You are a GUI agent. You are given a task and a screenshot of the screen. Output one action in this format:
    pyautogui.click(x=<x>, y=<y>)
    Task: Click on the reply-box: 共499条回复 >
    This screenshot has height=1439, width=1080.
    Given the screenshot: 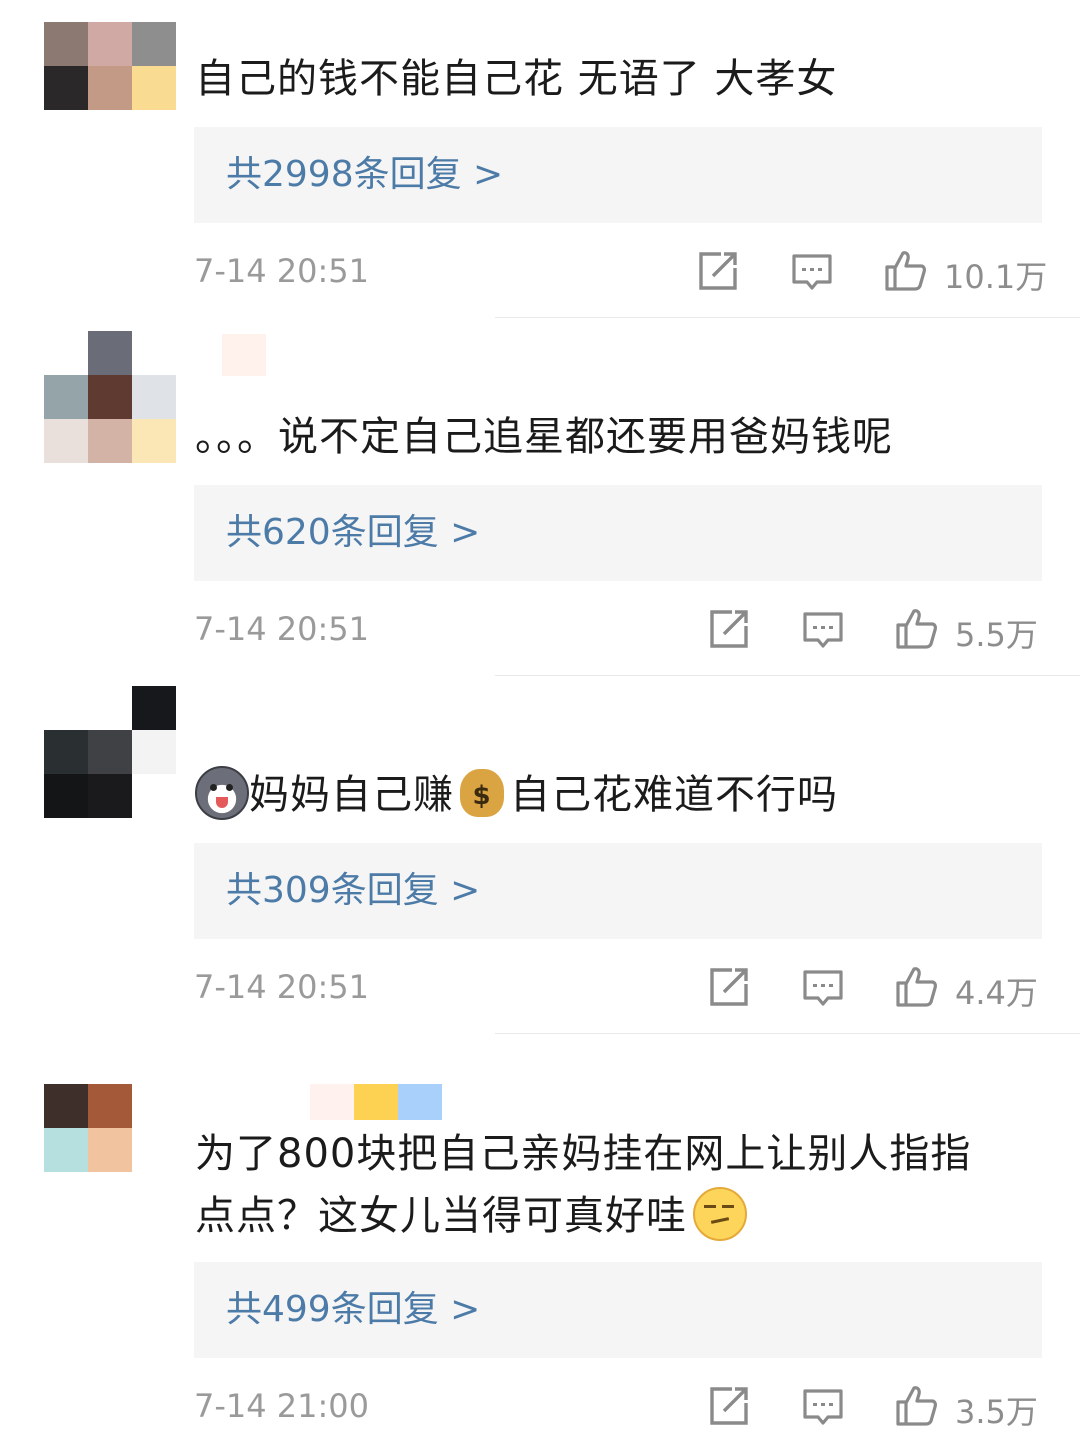 What is the action you would take?
    pyautogui.click(x=618, y=1310)
    